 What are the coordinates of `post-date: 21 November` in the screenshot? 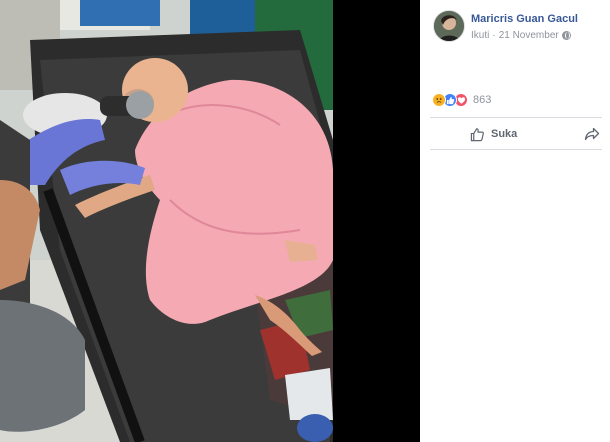 It's located at (529, 35).